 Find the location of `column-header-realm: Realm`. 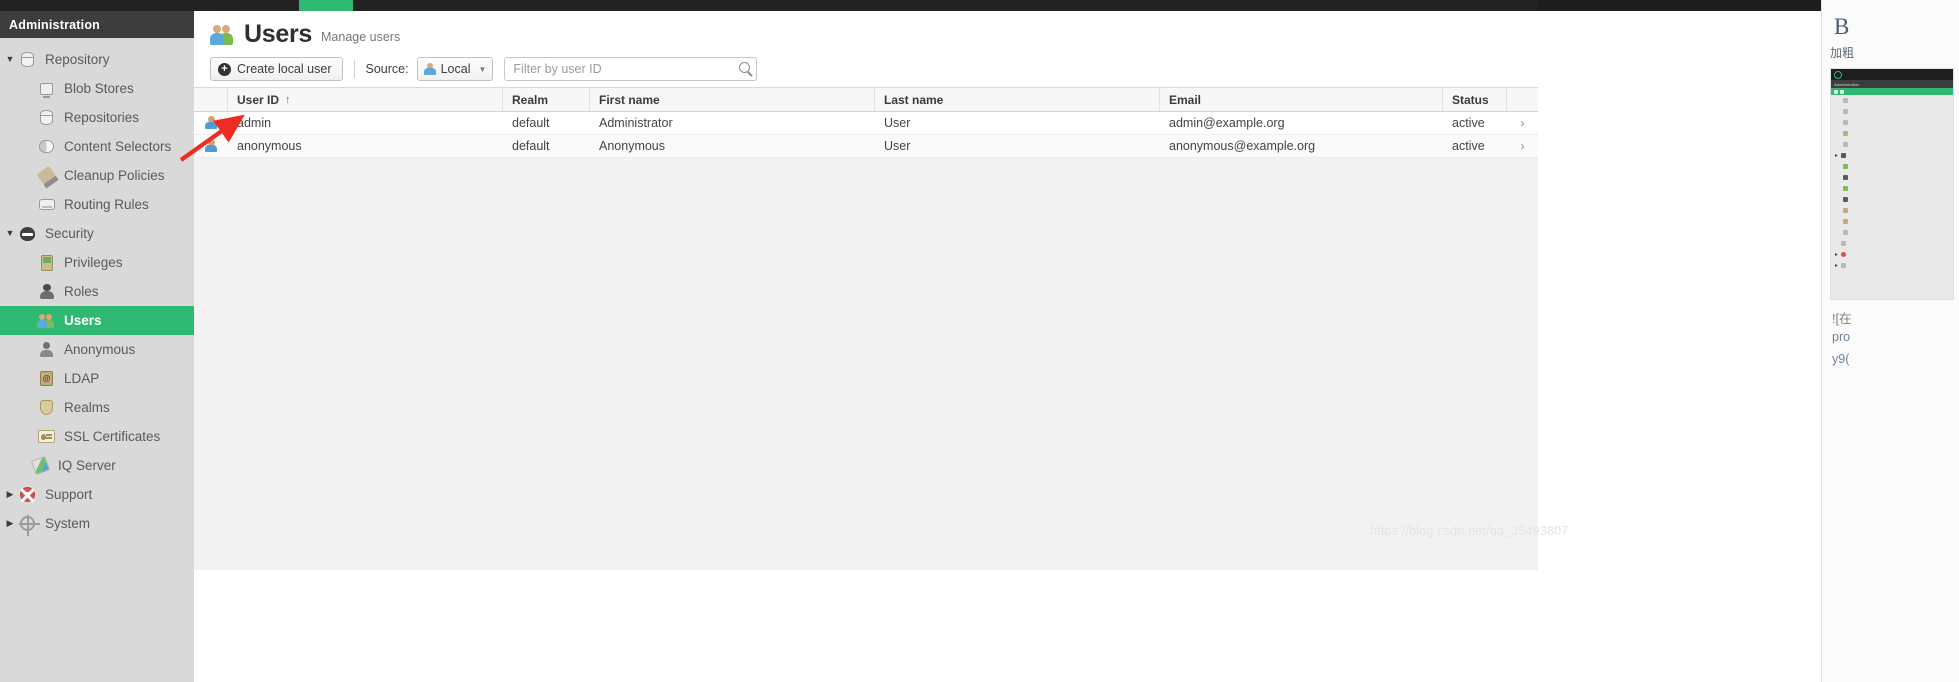

column-header-realm: Realm is located at coordinates (546, 99).